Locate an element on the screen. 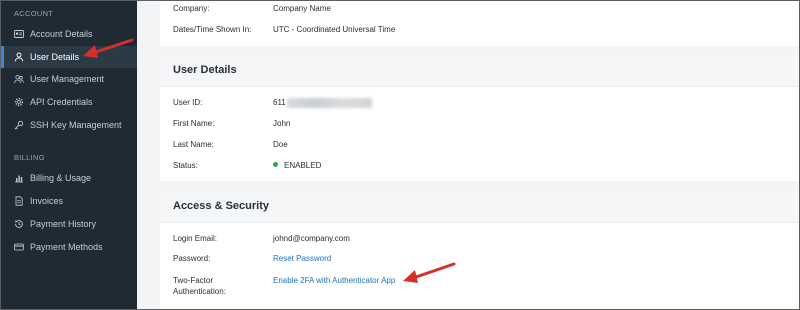 This screenshot has height=310, width=800. gear-icon is located at coordinates (19, 102).